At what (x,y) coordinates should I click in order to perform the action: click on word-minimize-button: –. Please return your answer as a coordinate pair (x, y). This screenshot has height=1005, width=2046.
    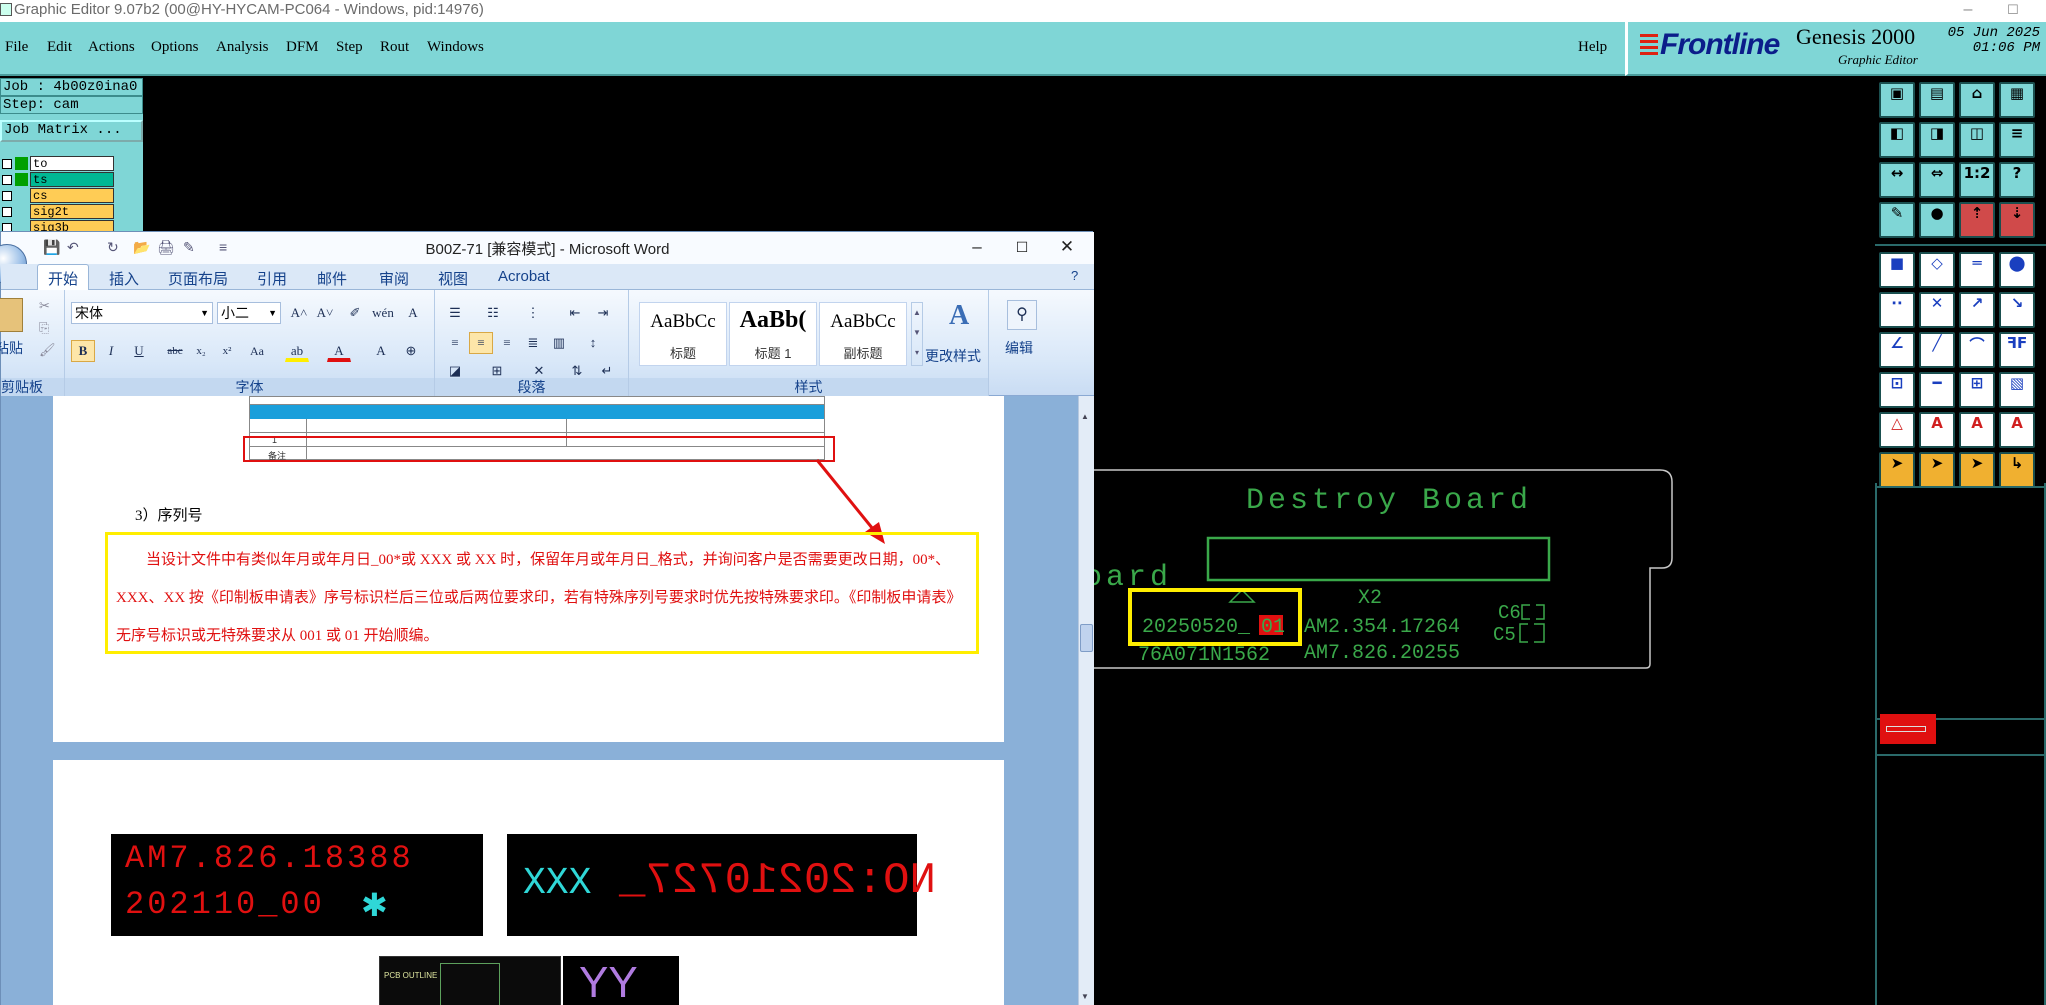
    Looking at the image, I should click on (977, 247).